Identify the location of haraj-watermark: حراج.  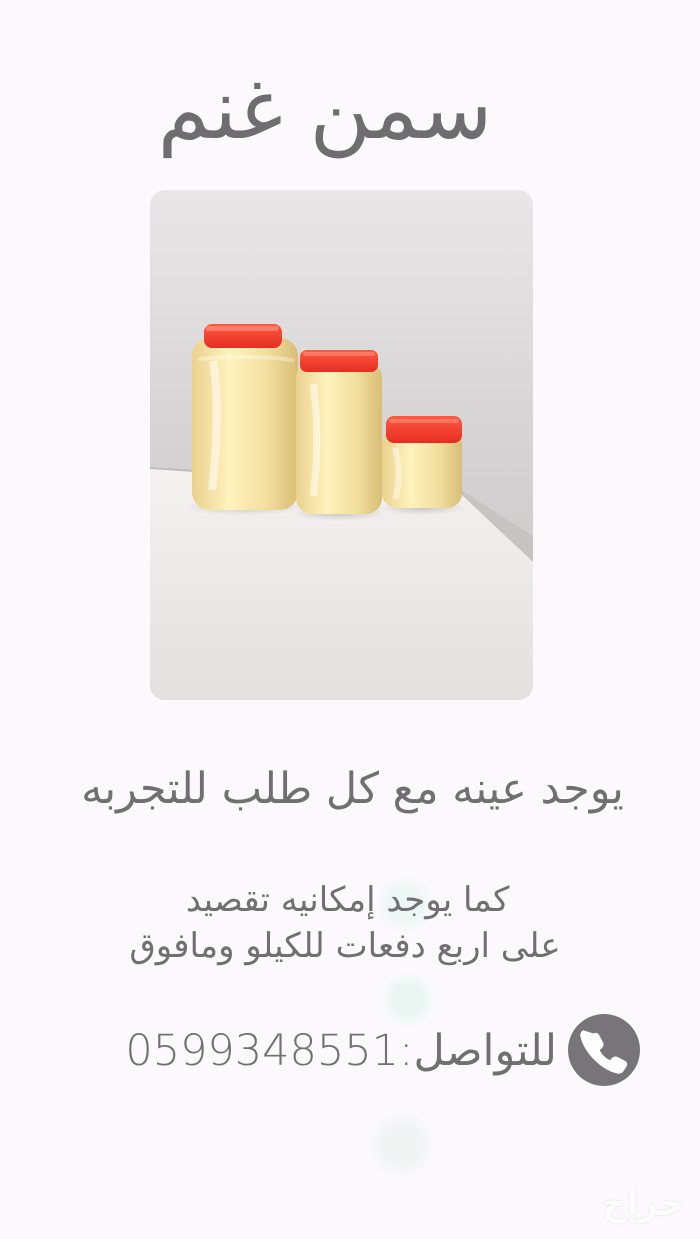
(643, 1204).